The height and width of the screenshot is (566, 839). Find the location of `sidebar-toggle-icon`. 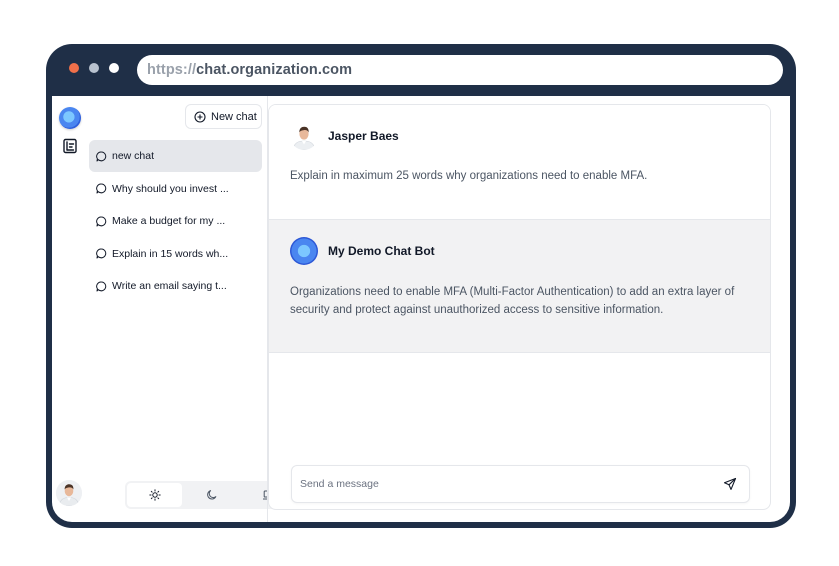

sidebar-toggle-icon is located at coordinates (70, 146).